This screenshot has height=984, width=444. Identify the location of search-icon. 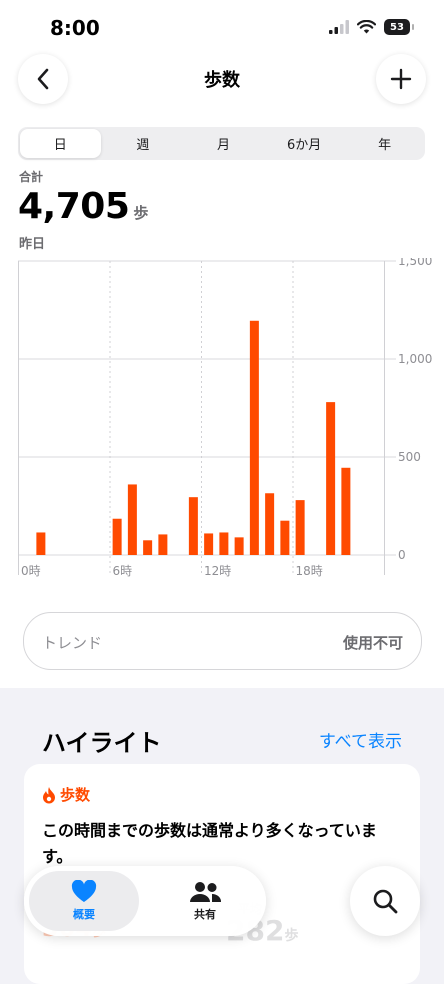
(385, 901).